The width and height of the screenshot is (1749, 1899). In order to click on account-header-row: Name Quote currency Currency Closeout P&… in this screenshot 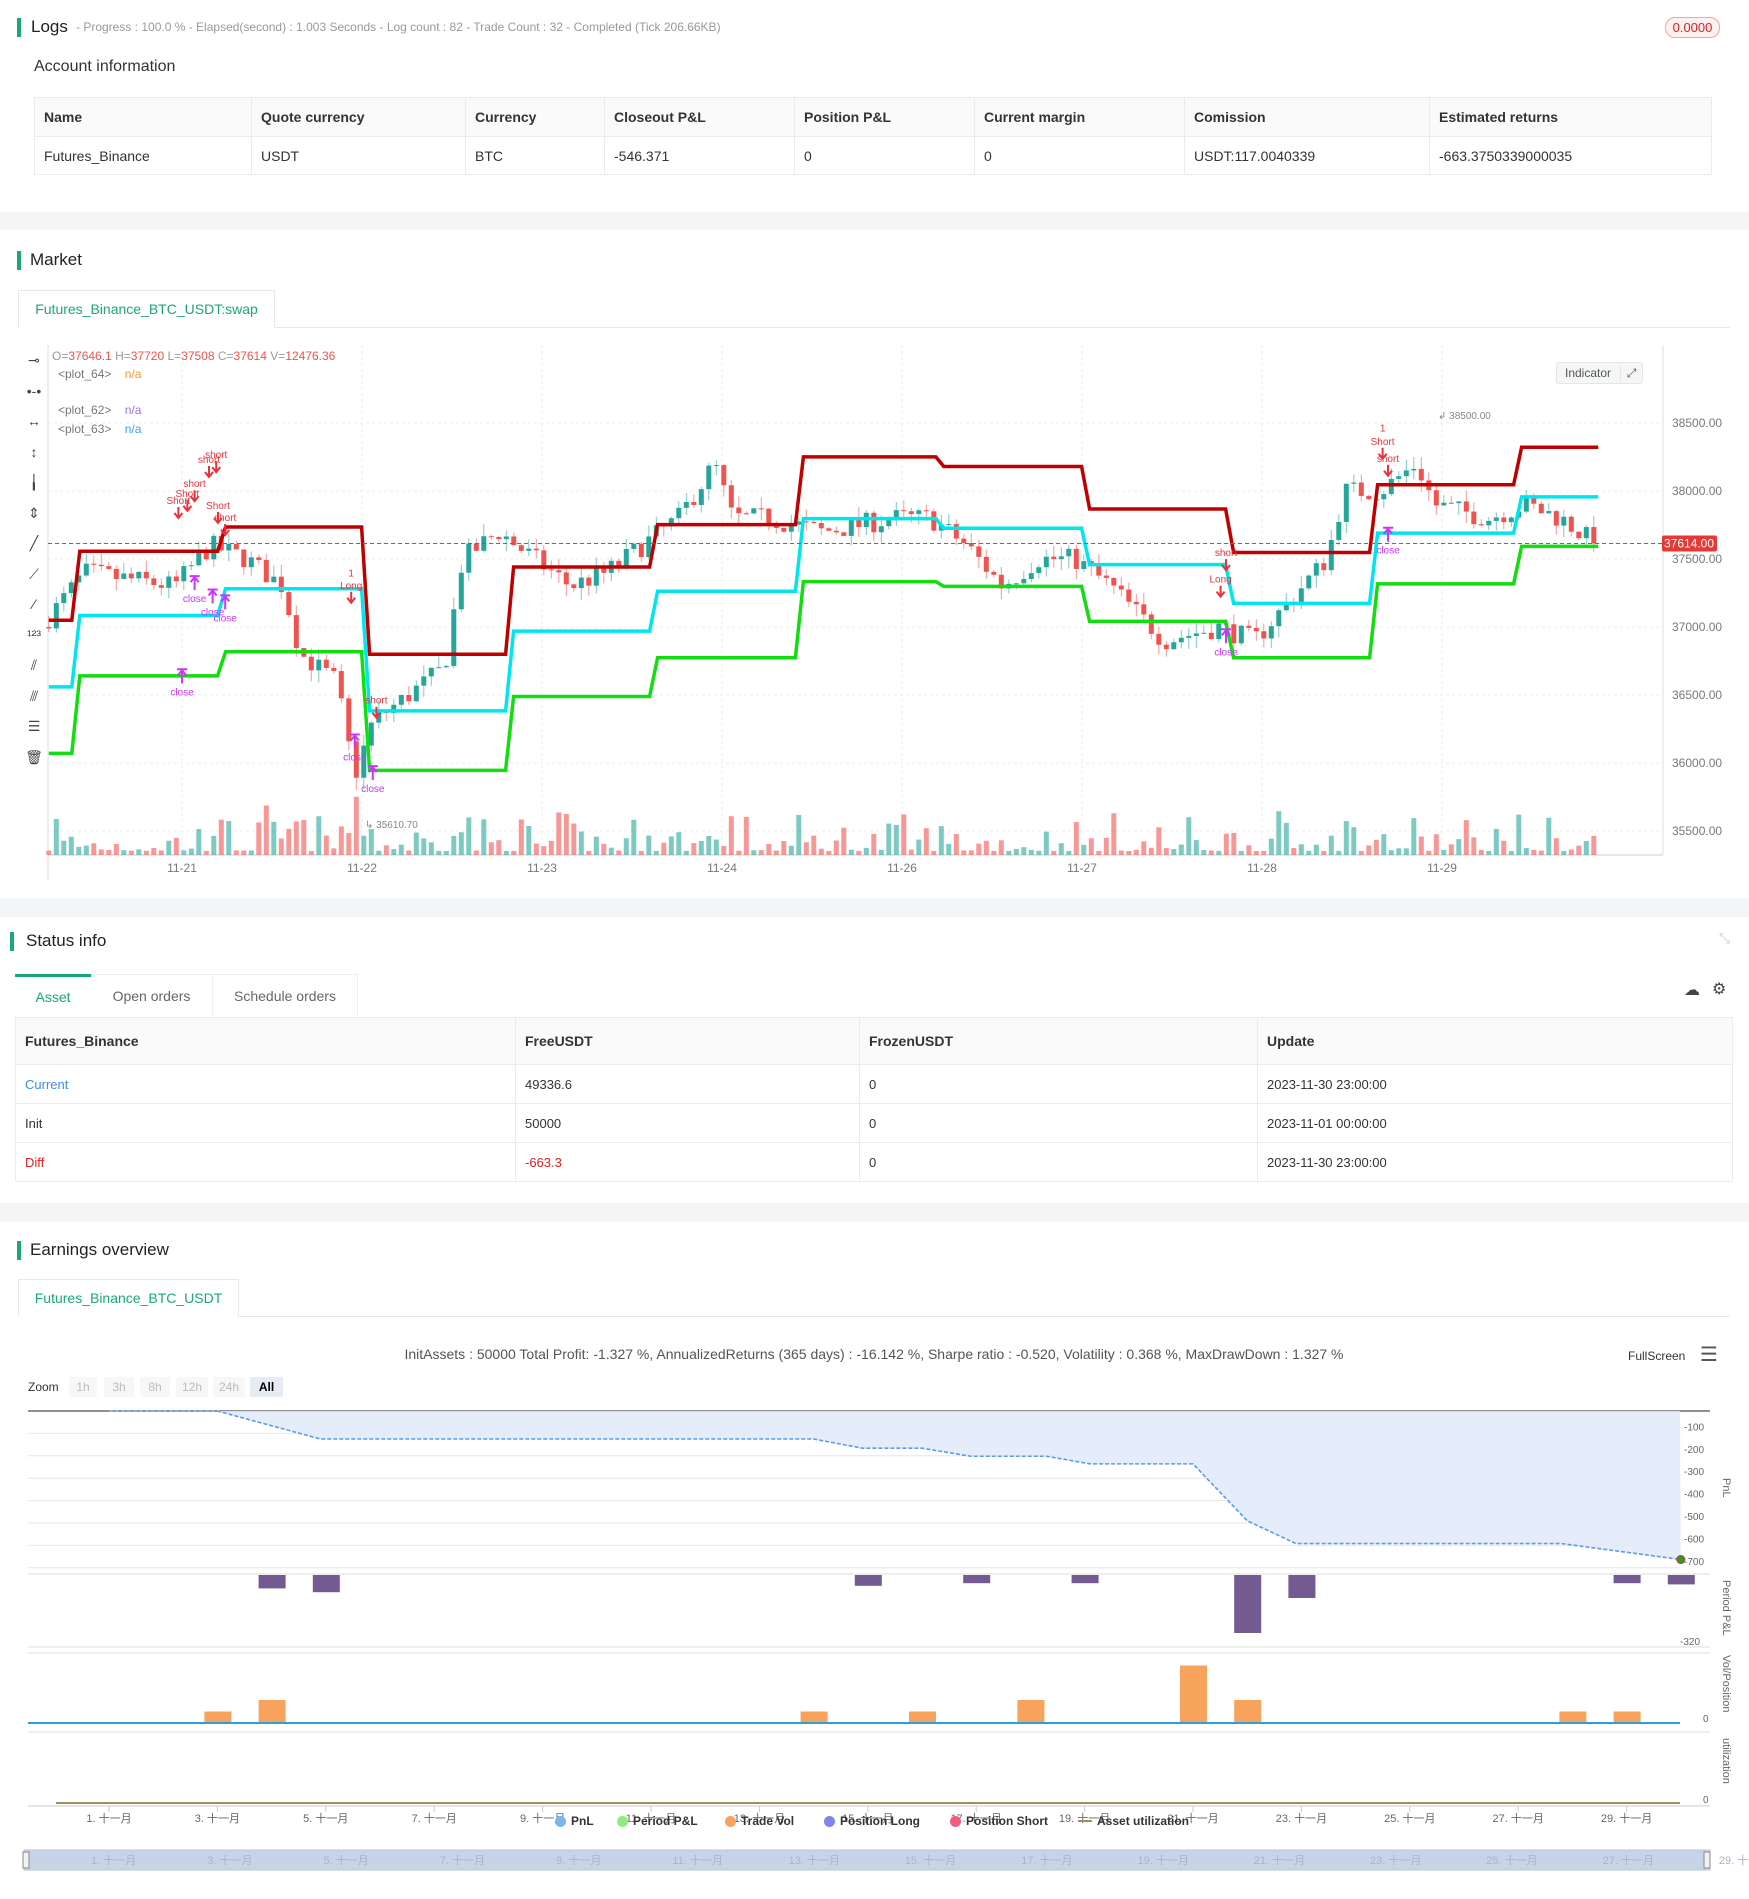, I will do `click(873, 117)`.